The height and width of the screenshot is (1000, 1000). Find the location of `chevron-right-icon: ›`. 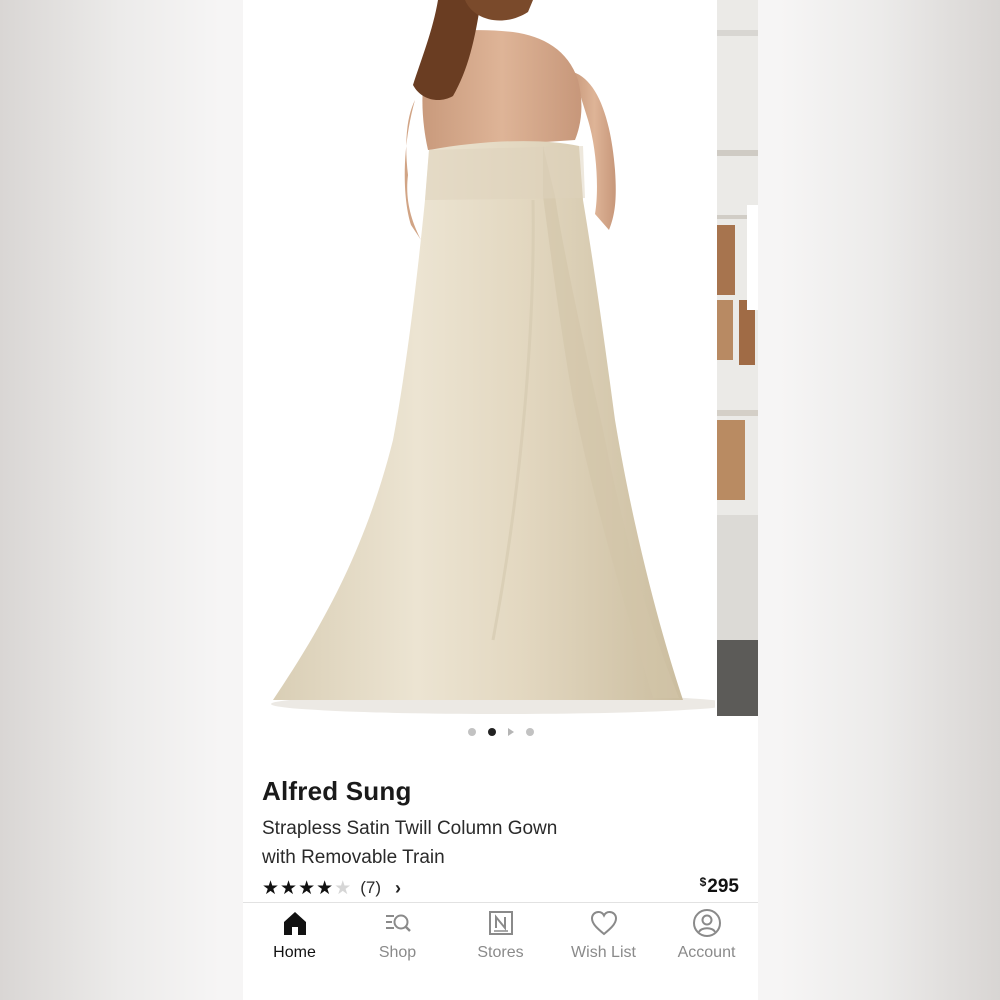

chevron-right-icon: › is located at coordinates (398, 888).